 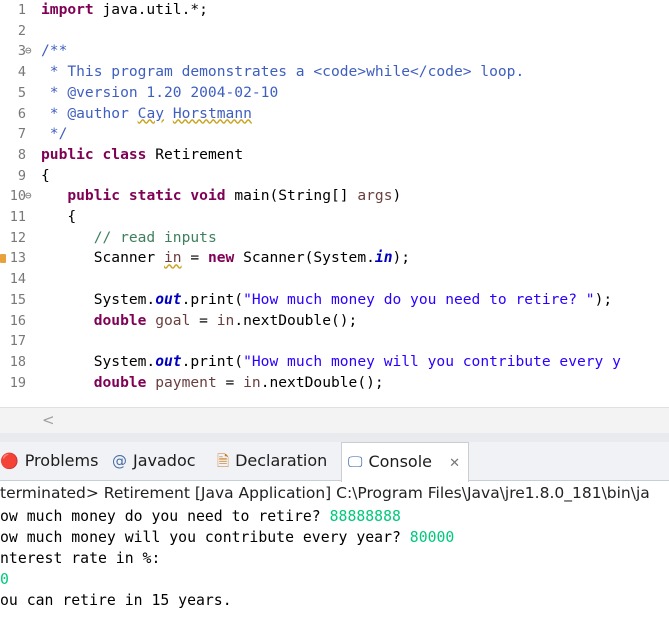 I want to click on code-line: 2, so click(x=334, y=31).